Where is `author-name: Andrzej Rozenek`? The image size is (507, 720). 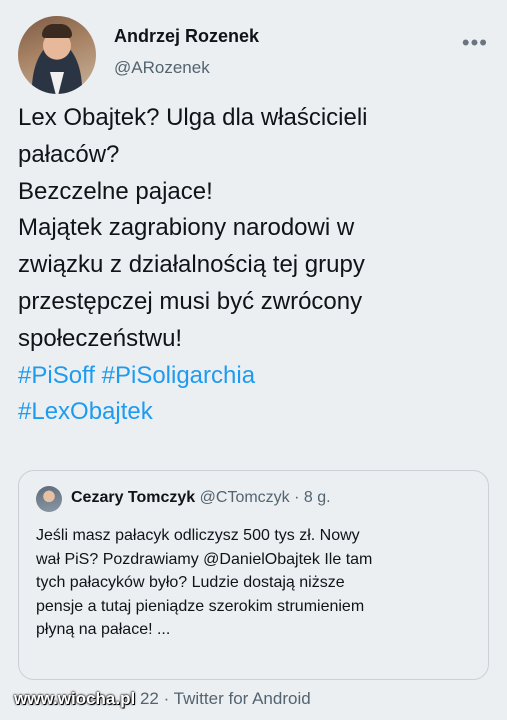
author-name: Andrzej Rozenek is located at coordinates (186, 36).